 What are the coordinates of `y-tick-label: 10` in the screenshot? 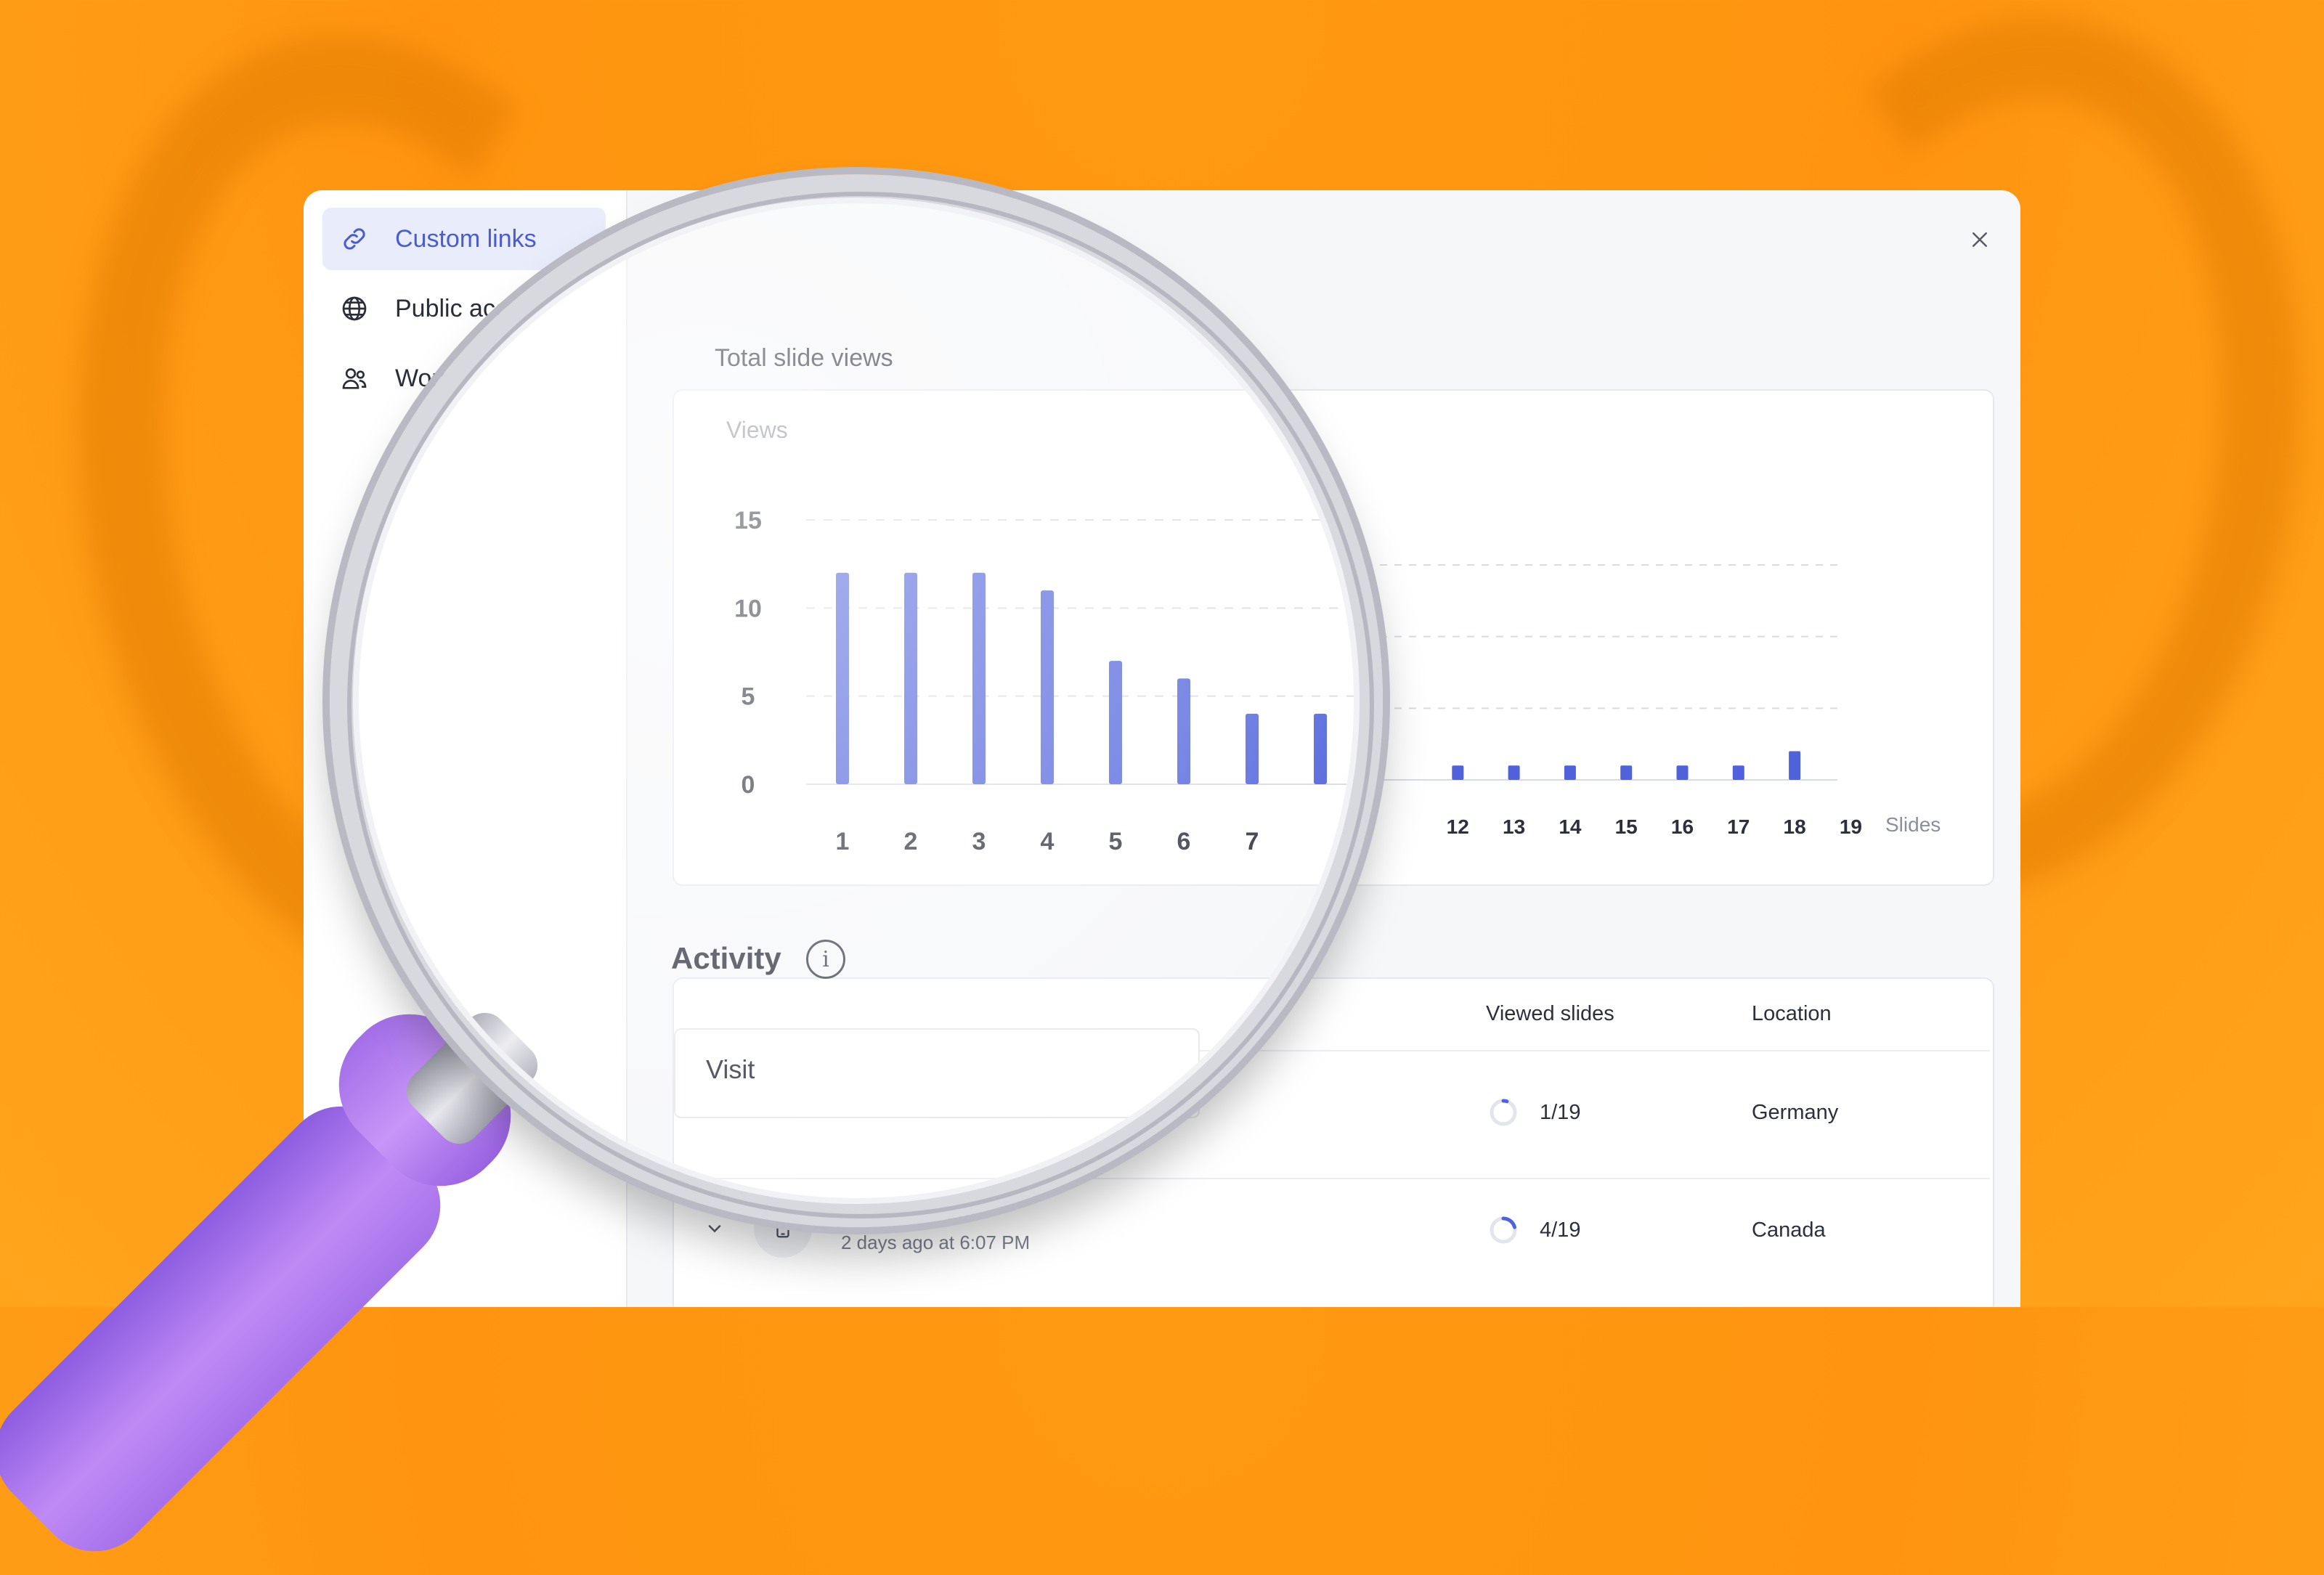 It's located at (748, 608).